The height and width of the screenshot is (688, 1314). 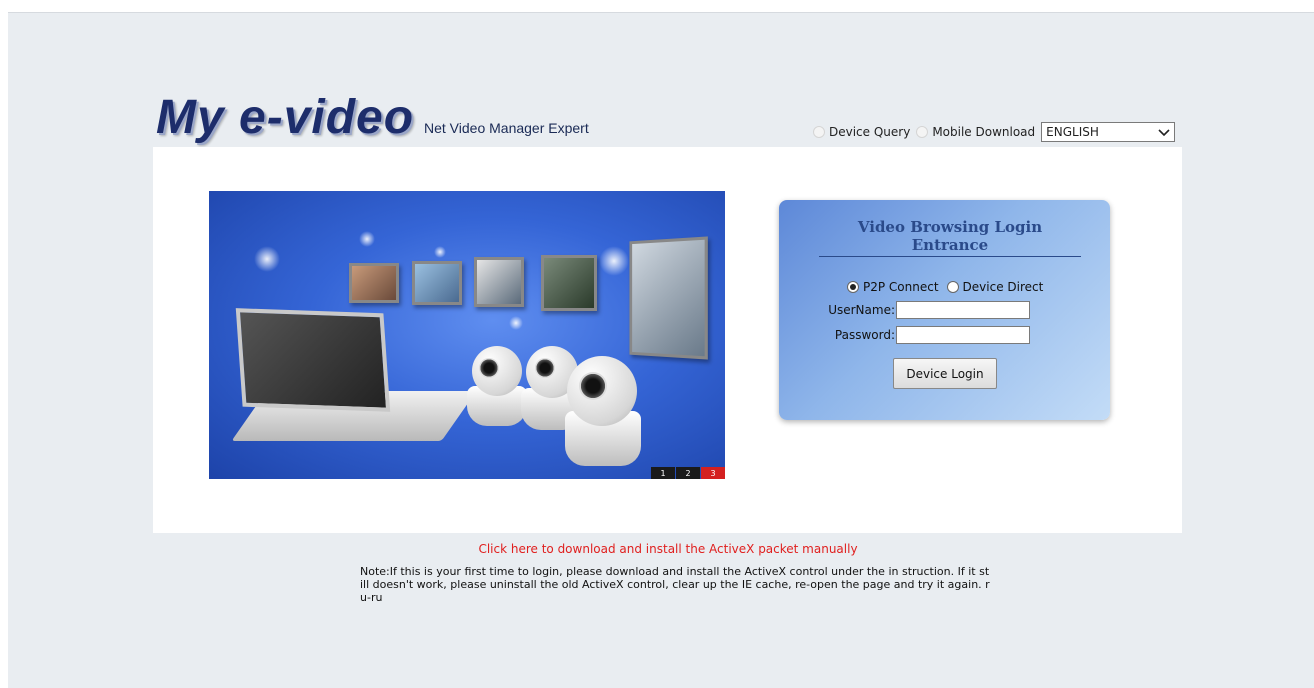 What do you see at coordinates (963, 335) in the screenshot?
I see `password-input` at bounding box center [963, 335].